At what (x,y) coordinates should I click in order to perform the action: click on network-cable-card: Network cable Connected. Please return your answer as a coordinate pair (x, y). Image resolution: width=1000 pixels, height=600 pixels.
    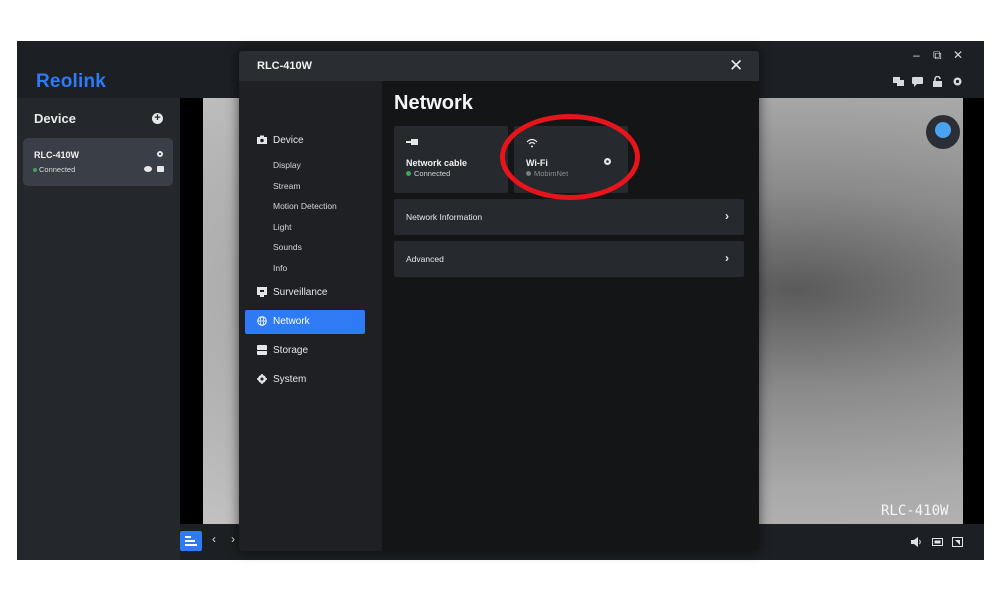
    Looking at the image, I should click on (451, 159).